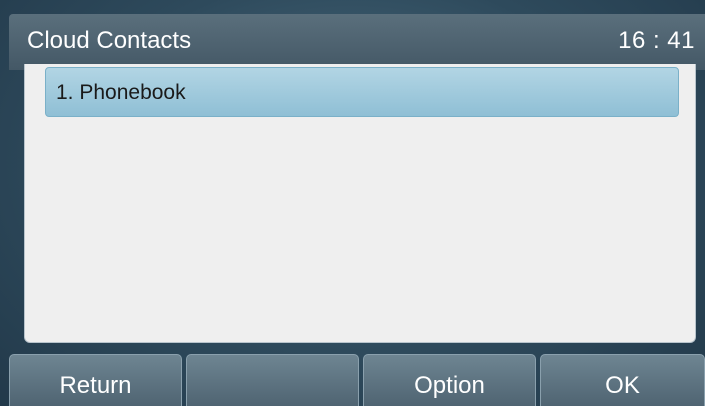  Describe the element at coordinates (121, 92) in the screenshot. I see `list-item-label: 1. Phonebook` at that location.